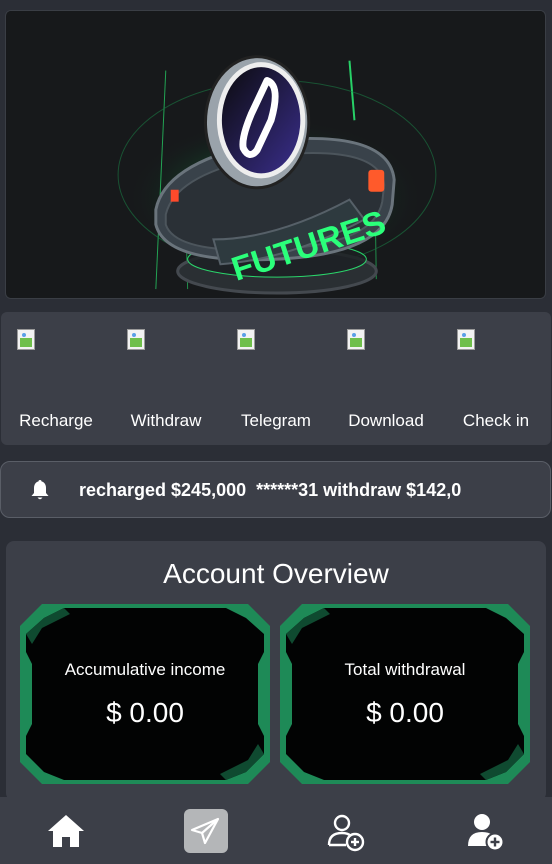  I want to click on paper-plane-icon, so click(206, 831).